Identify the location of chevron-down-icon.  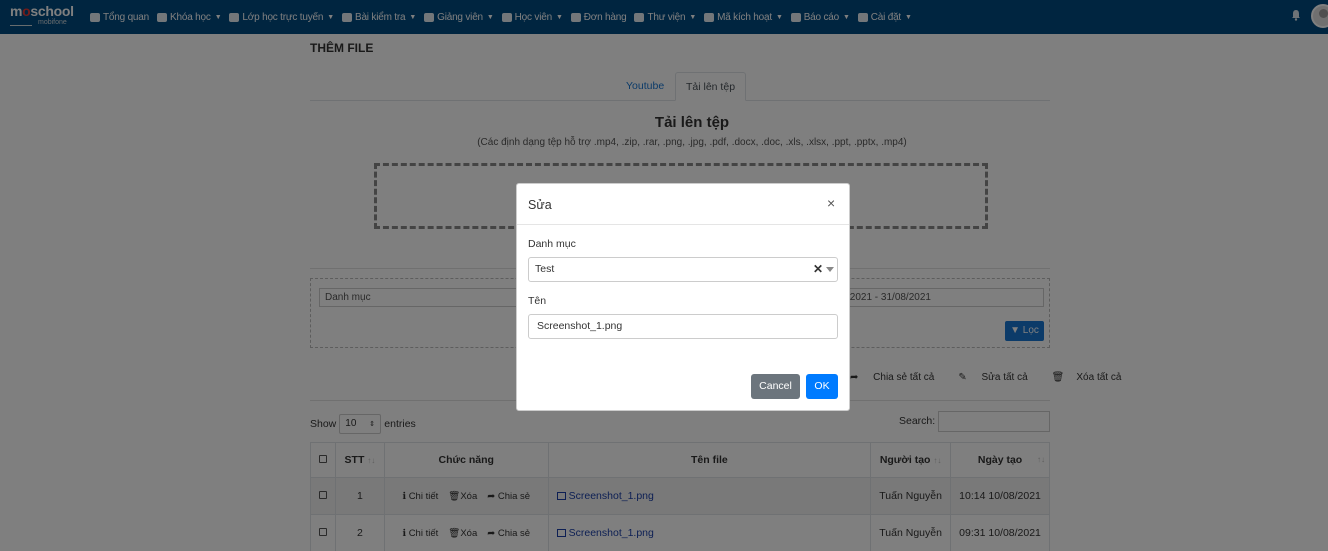
(830, 269).